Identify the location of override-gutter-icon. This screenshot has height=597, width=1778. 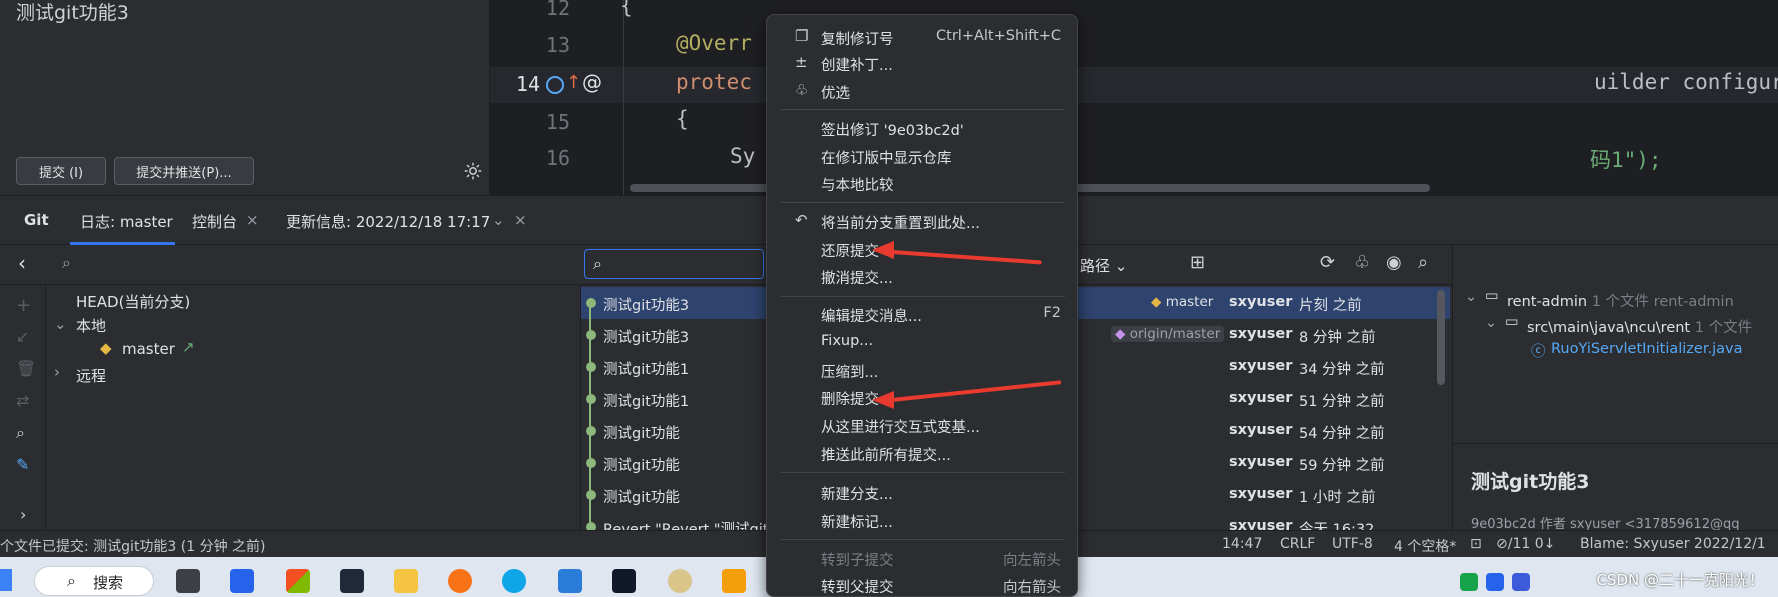
(555, 85).